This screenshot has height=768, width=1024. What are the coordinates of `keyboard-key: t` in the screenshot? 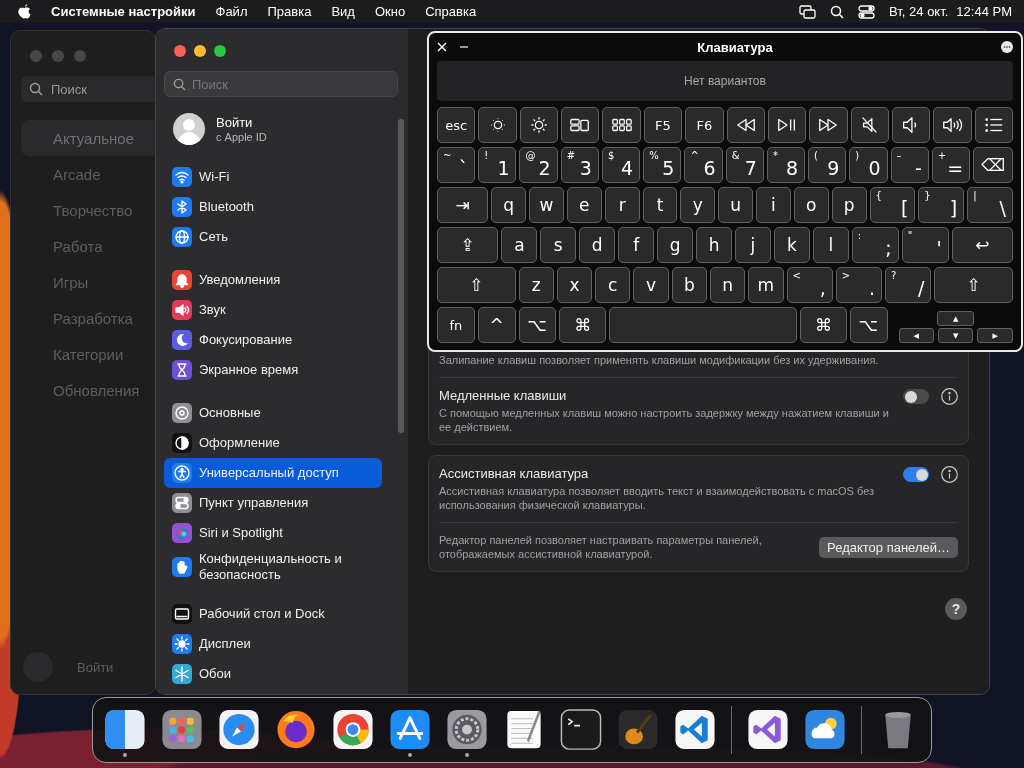 It's located at (660, 205).